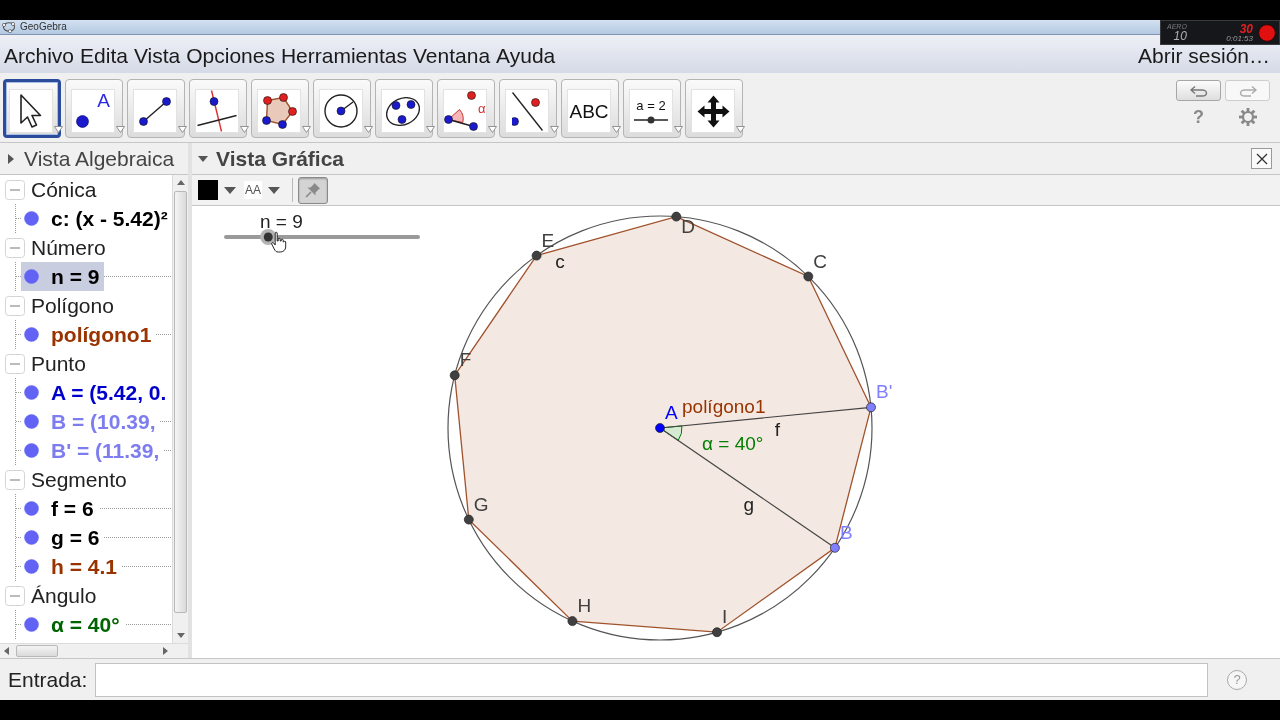 This screenshot has height=720, width=1280. I want to click on move-tool-button, so click(32, 108).